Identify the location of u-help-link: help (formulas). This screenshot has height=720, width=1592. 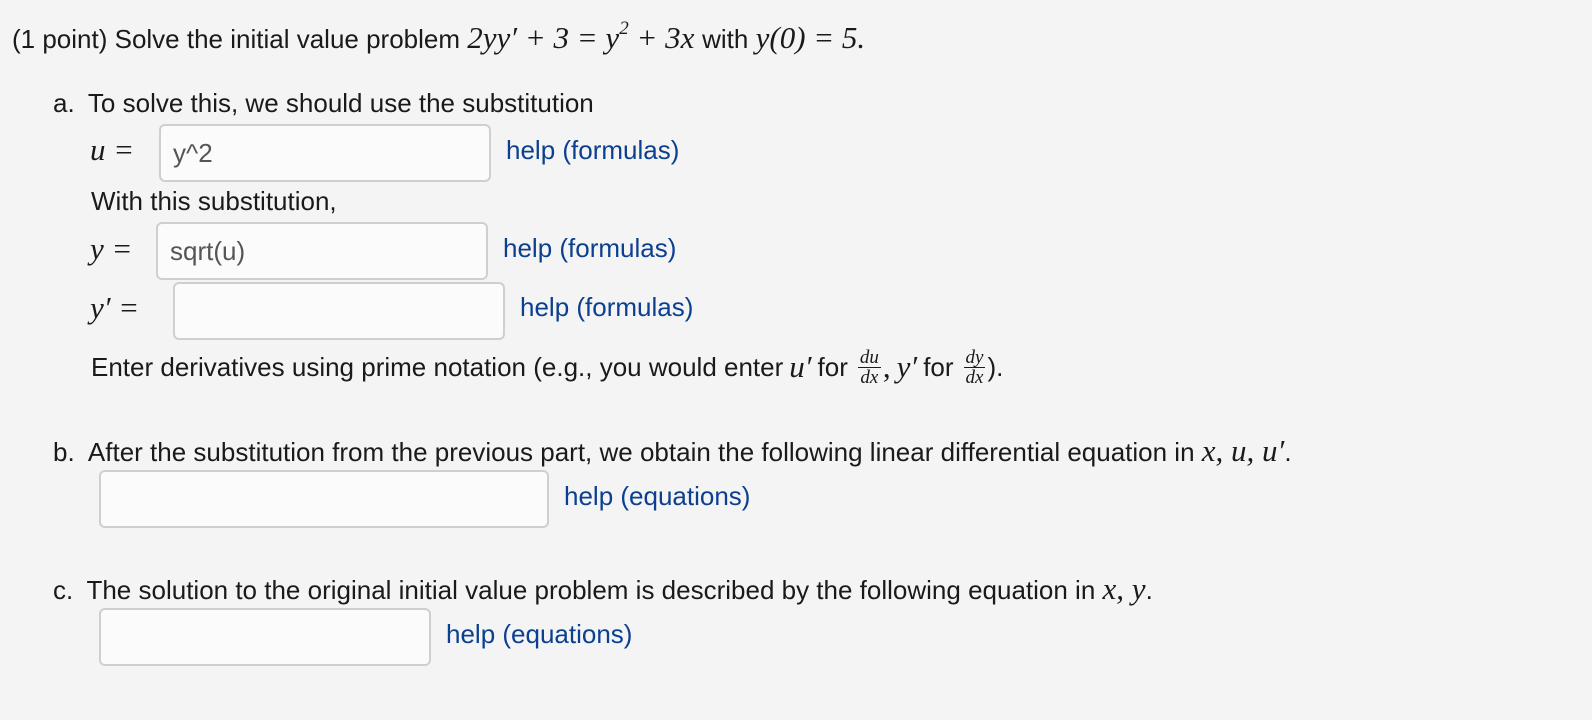
(592, 150).